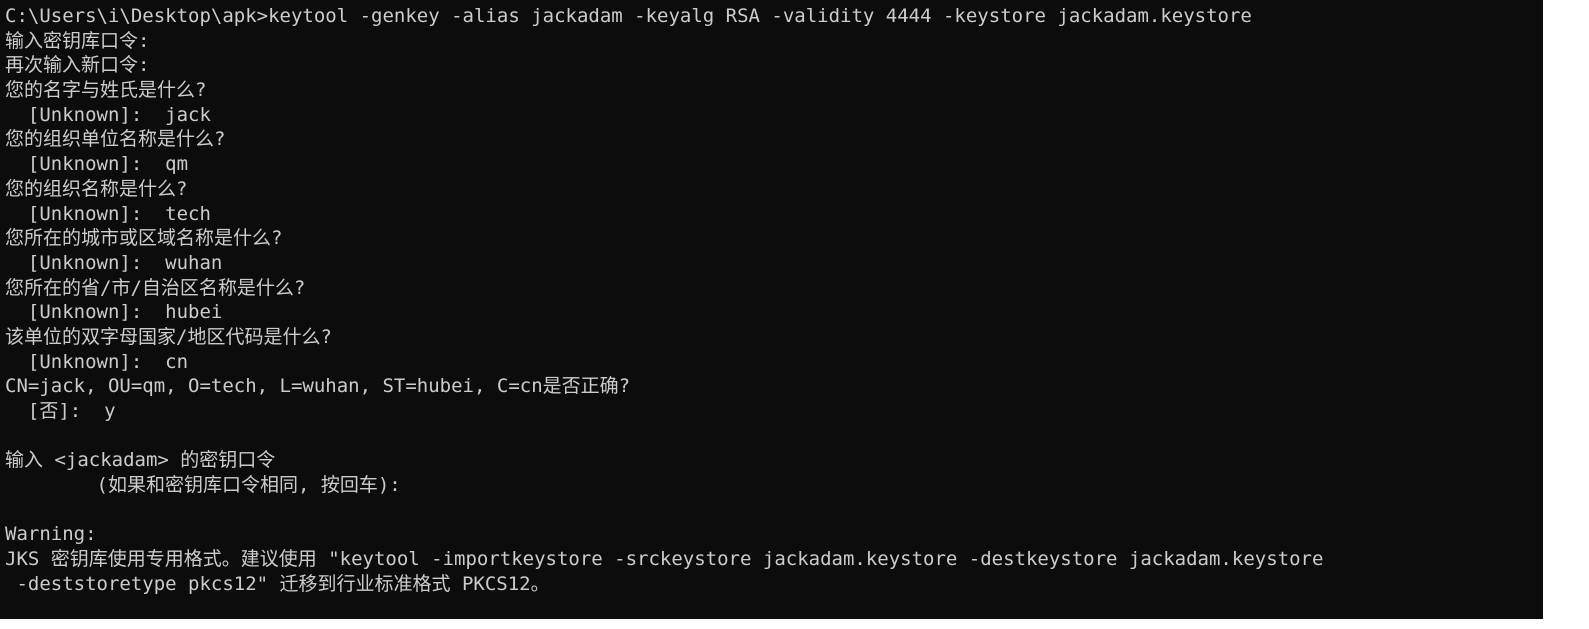  I want to click on warning-message-continued: -deststoretype pkcs12" 迁移到行业标准格式 PKCS12。, so click(277, 583).